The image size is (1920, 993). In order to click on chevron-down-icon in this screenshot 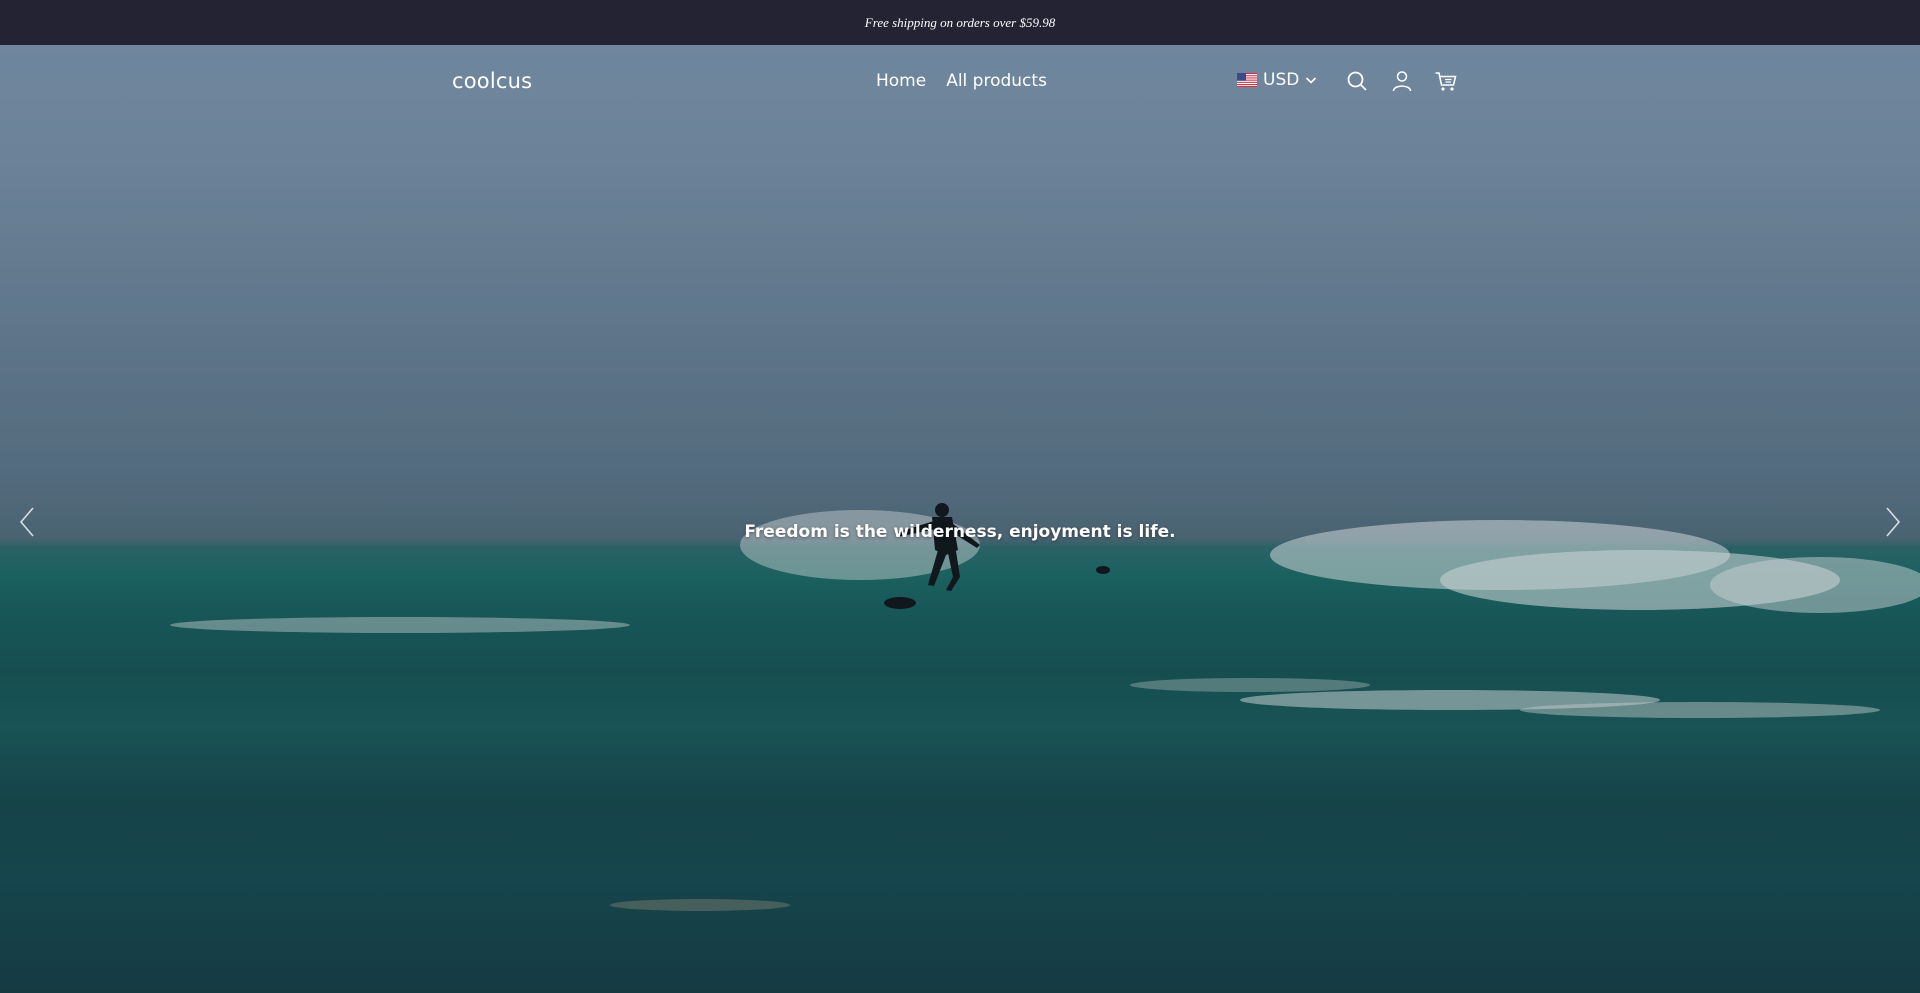, I will do `click(1311, 80)`.